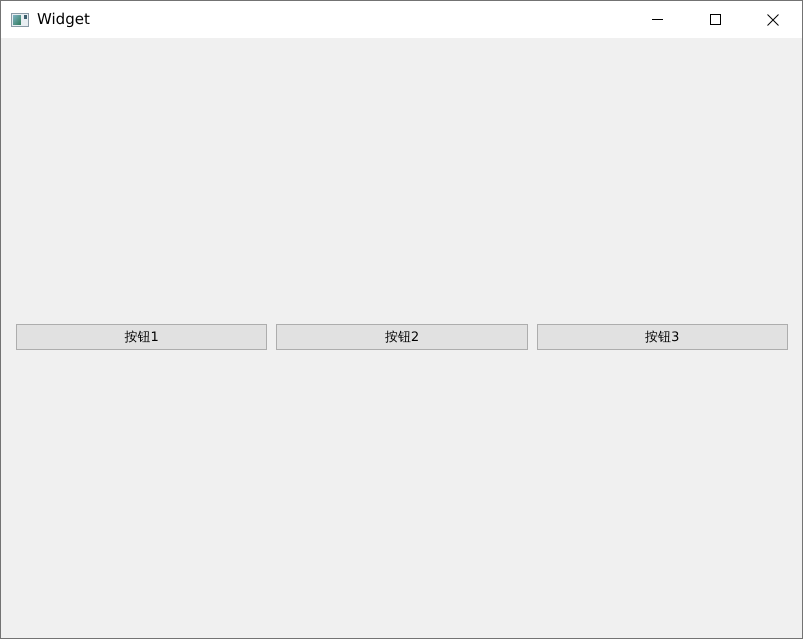  Describe the element at coordinates (773, 20) in the screenshot. I see `close-icon` at that location.